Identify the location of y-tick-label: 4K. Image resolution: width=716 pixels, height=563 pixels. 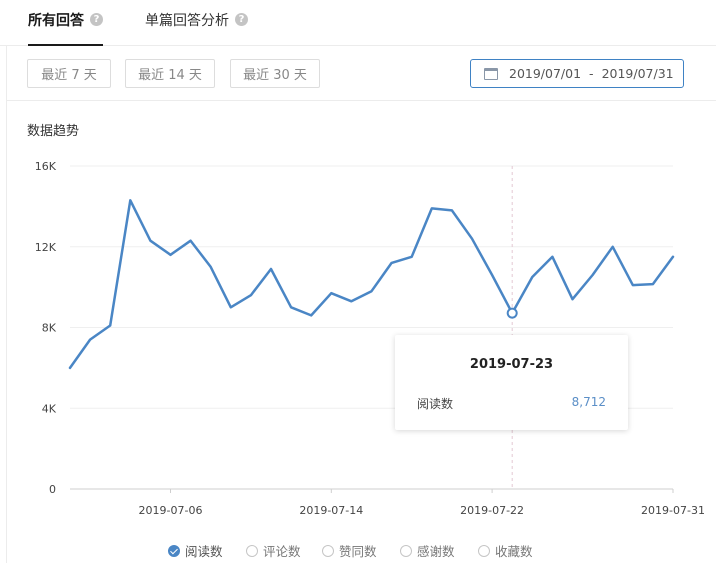
(49, 408).